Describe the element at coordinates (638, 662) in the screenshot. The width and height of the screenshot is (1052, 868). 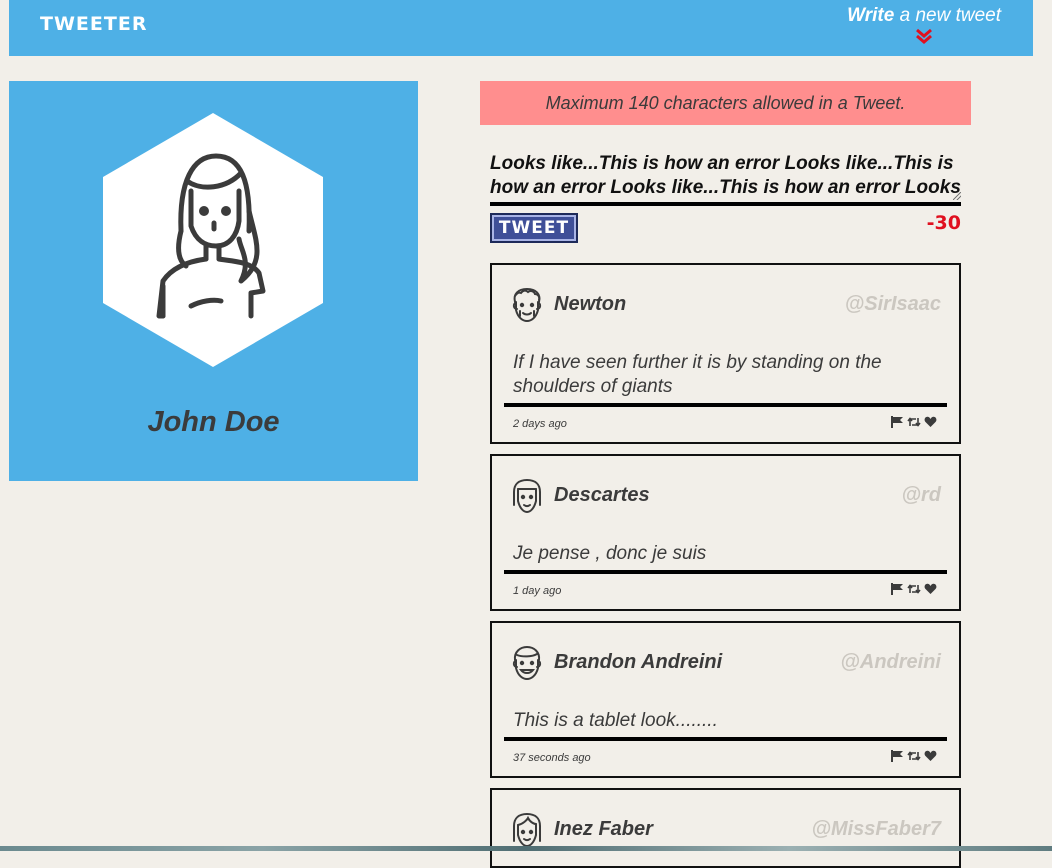
I see `tweet-author-name: Brandon Andreini` at that location.